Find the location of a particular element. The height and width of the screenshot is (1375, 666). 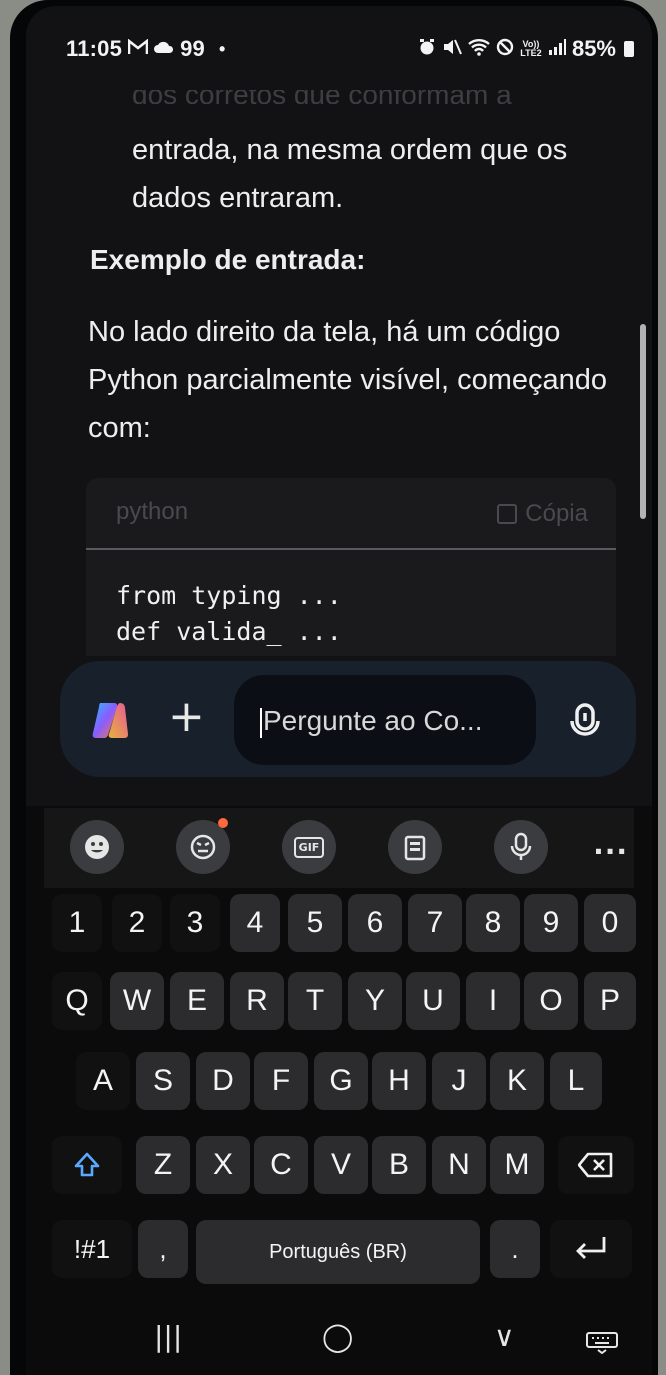

home-button: ◯ is located at coordinates (337, 1336).